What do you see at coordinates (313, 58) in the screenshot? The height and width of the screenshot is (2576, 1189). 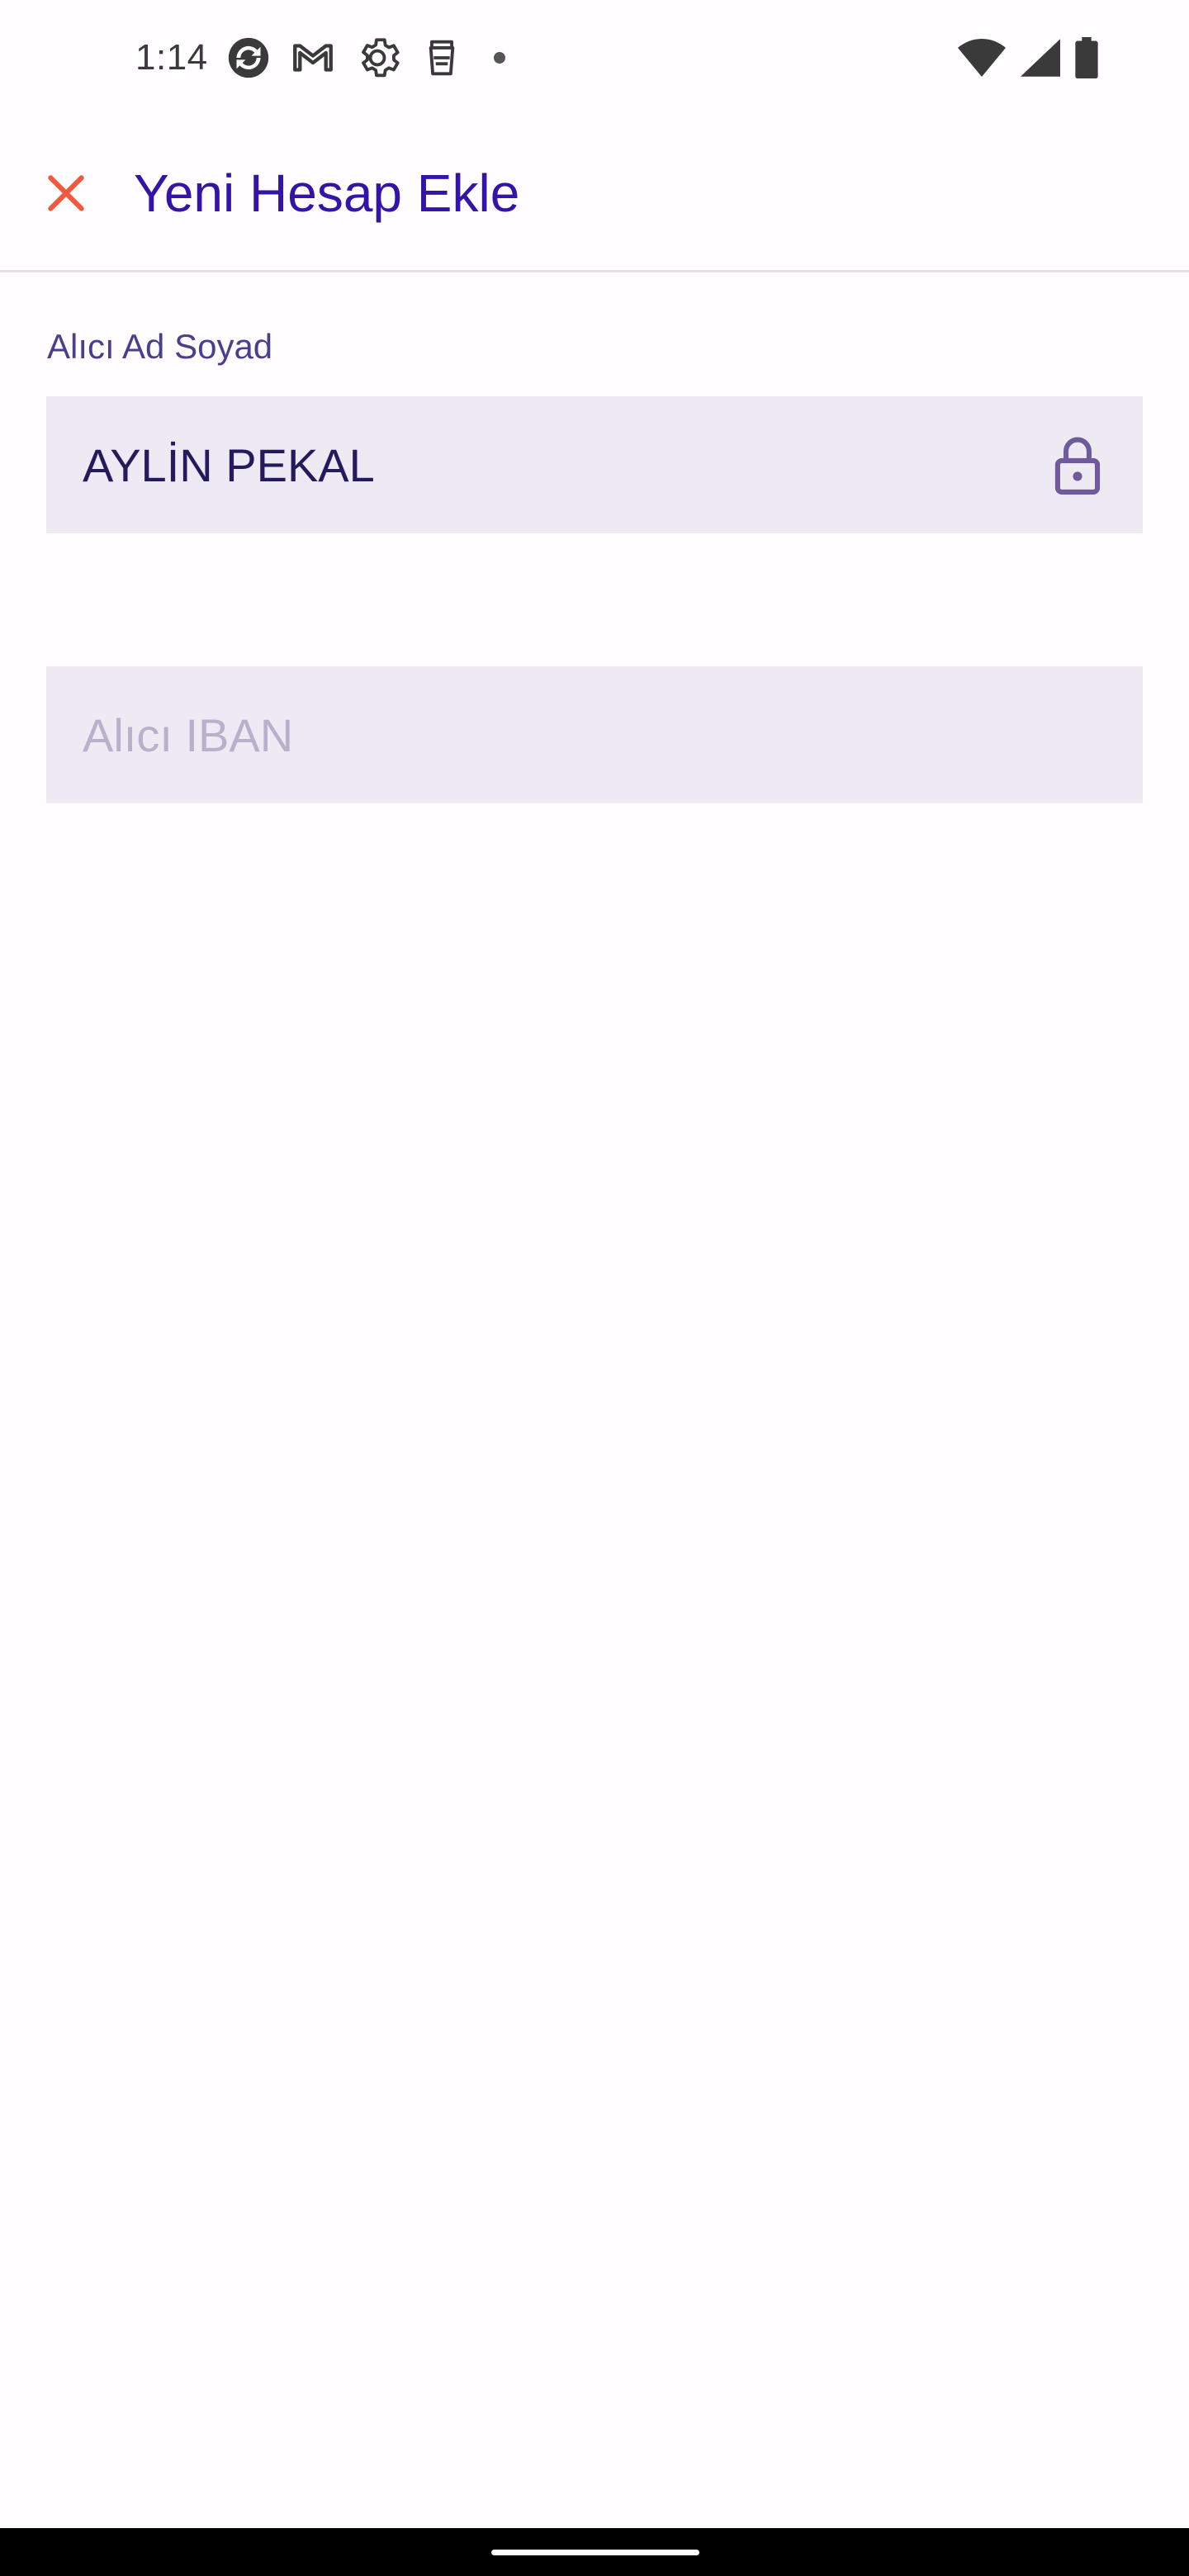 I see `gmail-icon` at bounding box center [313, 58].